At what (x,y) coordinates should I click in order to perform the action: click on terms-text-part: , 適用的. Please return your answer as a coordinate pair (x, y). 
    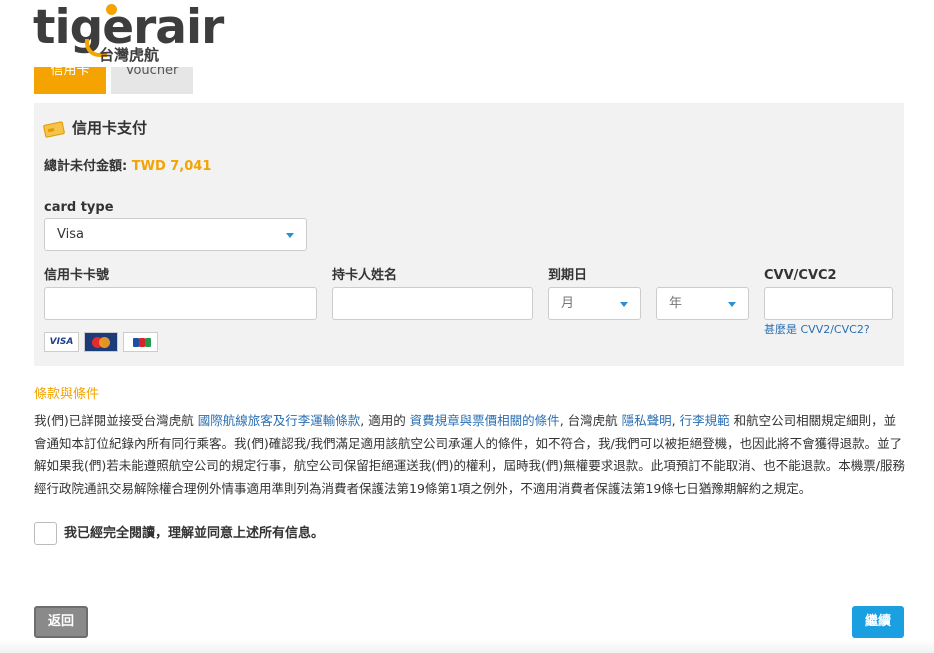
    Looking at the image, I should click on (385, 420).